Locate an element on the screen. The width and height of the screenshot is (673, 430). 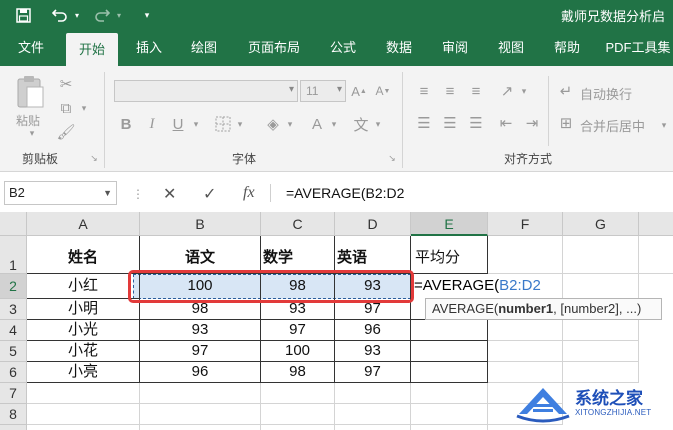
cell-d5: 93 is located at coordinates (373, 351).